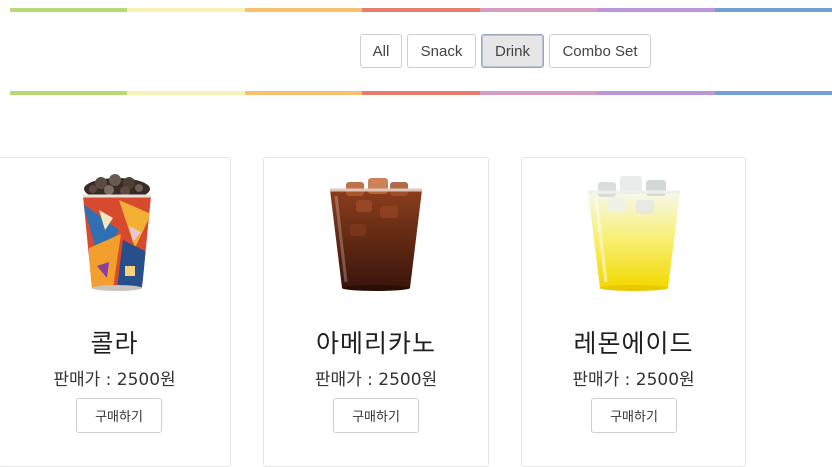 The width and height of the screenshot is (832, 467). I want to click on rainbow-divider-bottom, so click(421, 93).